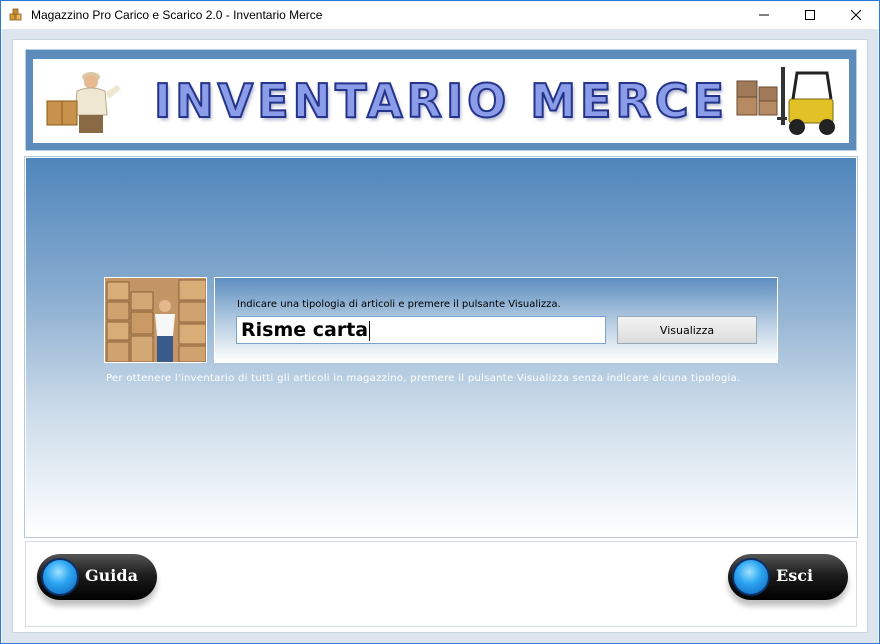  What do you see at coordinates (15, 14) in the screenshot?
I see `warehouse-boxes-icon` at bounding box center [15, 14].